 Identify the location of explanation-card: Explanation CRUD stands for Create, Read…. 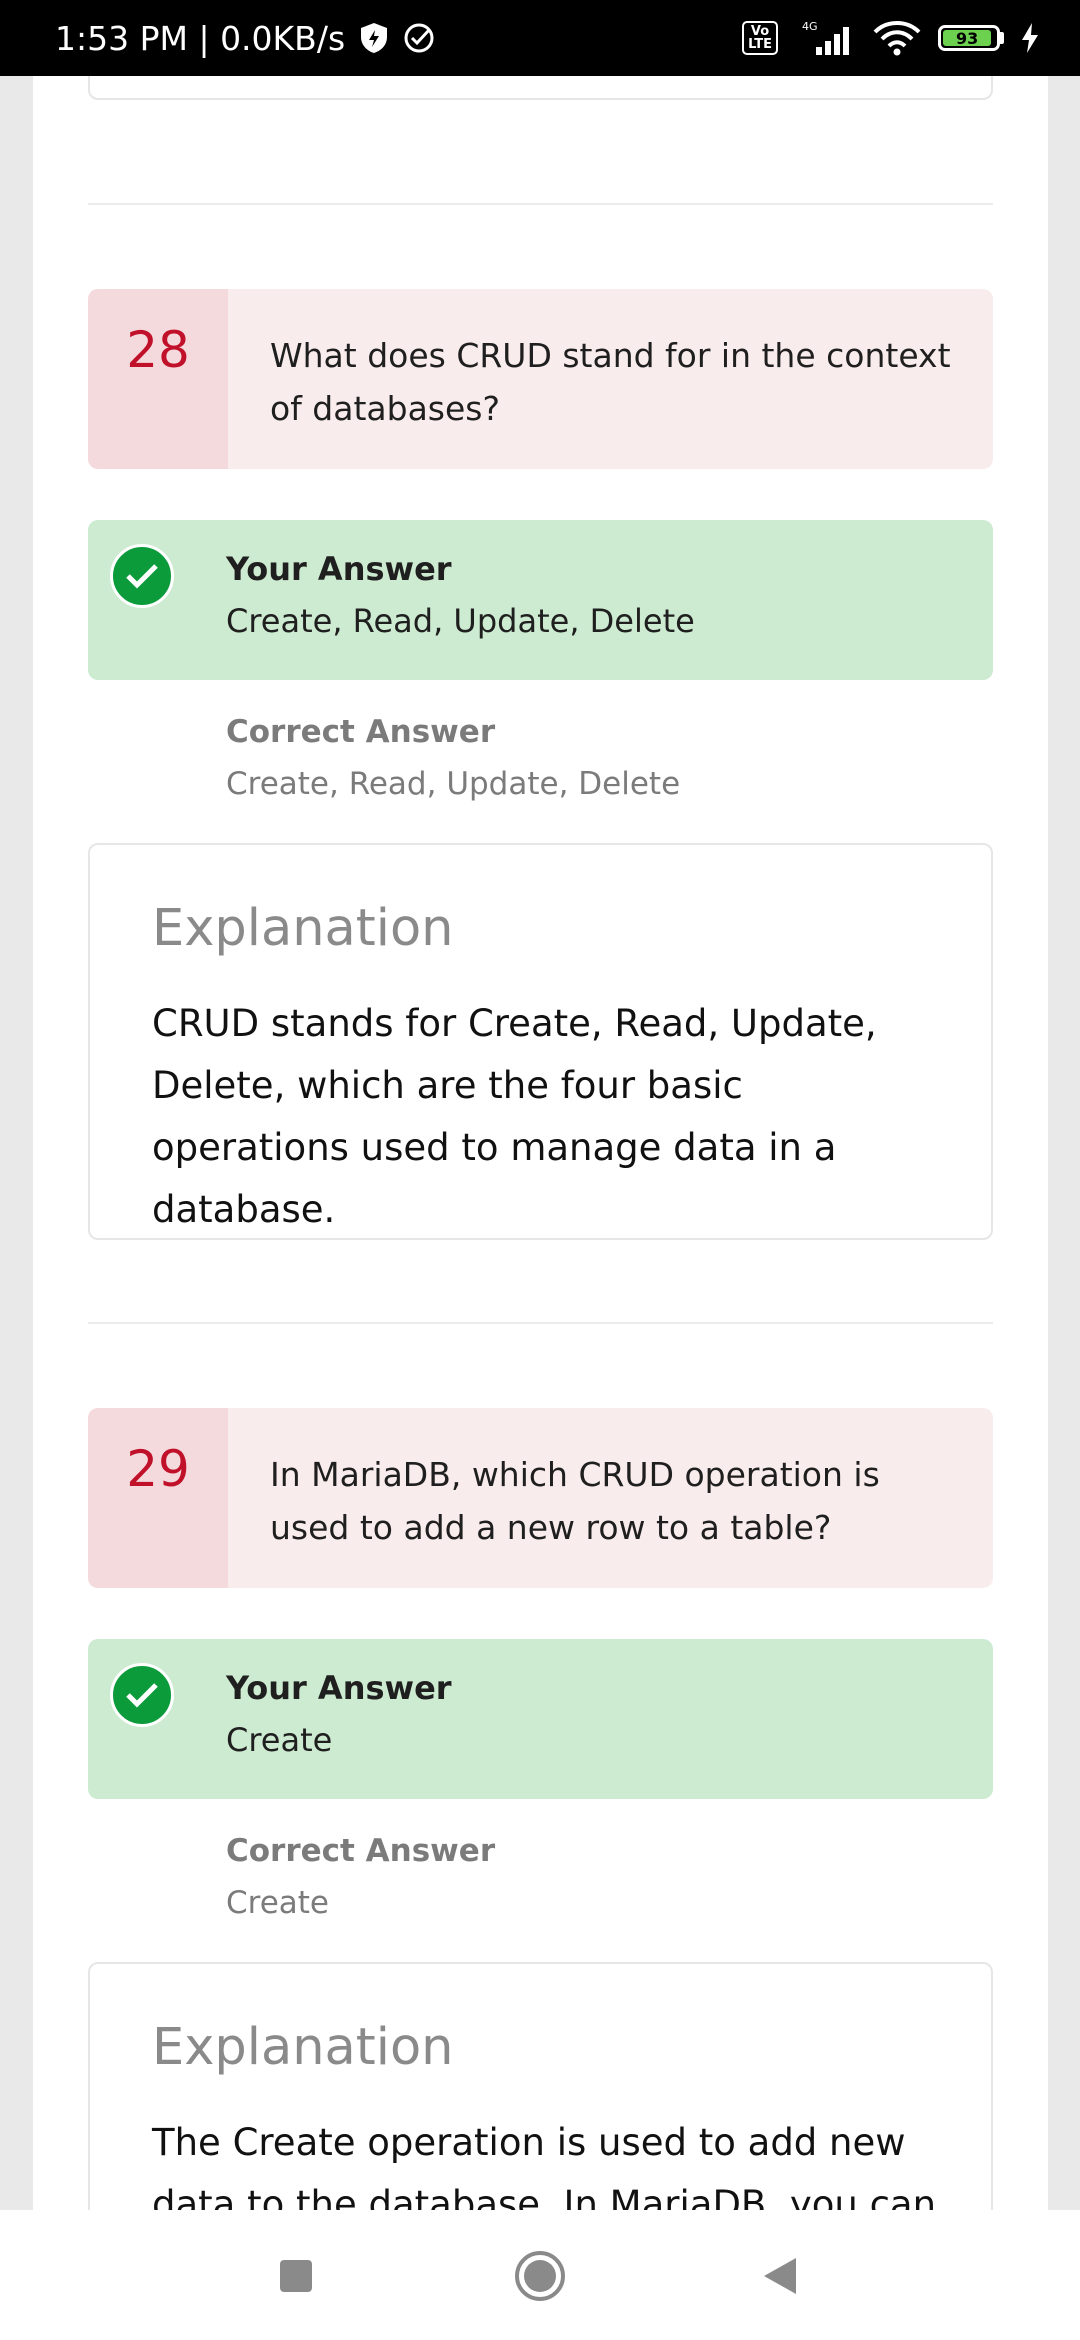
(540, 1041).